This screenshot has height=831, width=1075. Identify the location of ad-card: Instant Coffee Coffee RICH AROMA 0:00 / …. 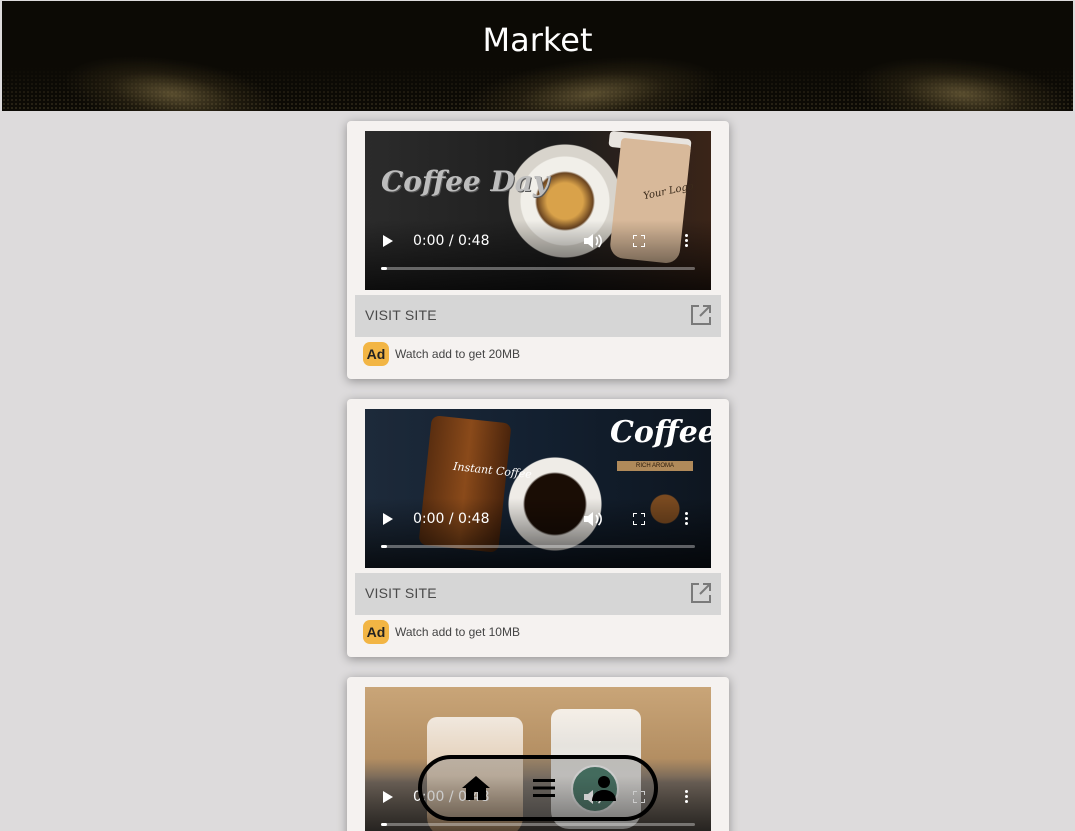
(538, 528).